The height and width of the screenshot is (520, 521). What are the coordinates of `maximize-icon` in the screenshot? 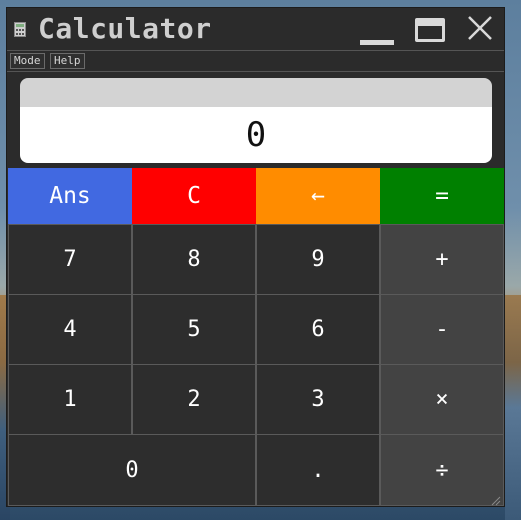 It's located at (430, 30).